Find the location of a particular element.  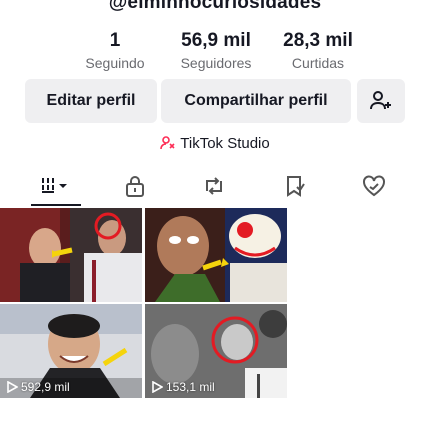

add-friend-button is located at coordinates (381, 101).